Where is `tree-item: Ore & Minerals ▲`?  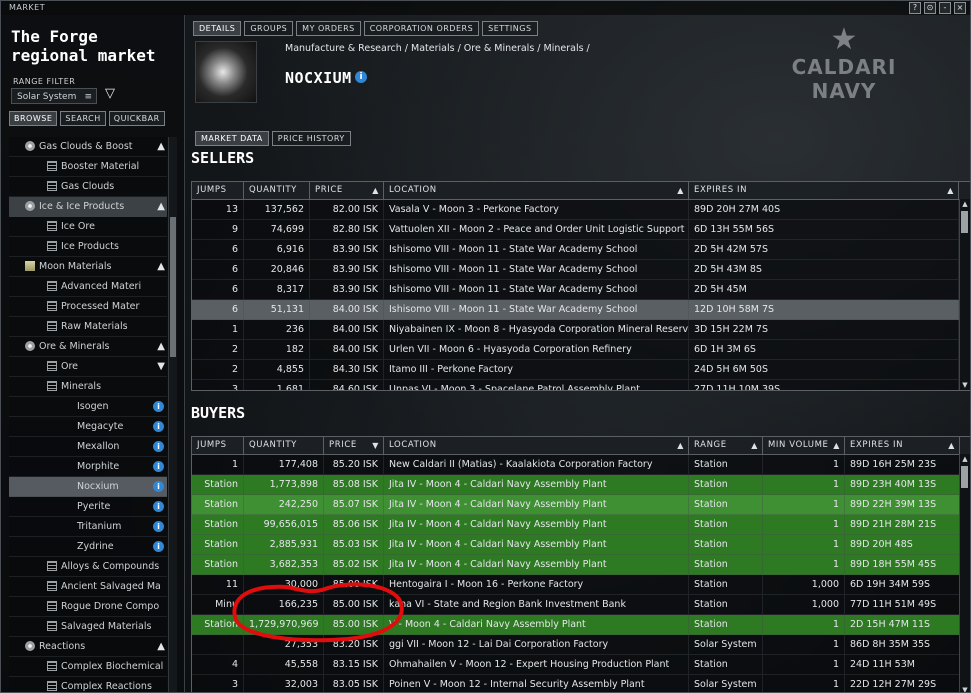
tree-item: Ore & Minerals ▲ is located at coordinates (88, 347).